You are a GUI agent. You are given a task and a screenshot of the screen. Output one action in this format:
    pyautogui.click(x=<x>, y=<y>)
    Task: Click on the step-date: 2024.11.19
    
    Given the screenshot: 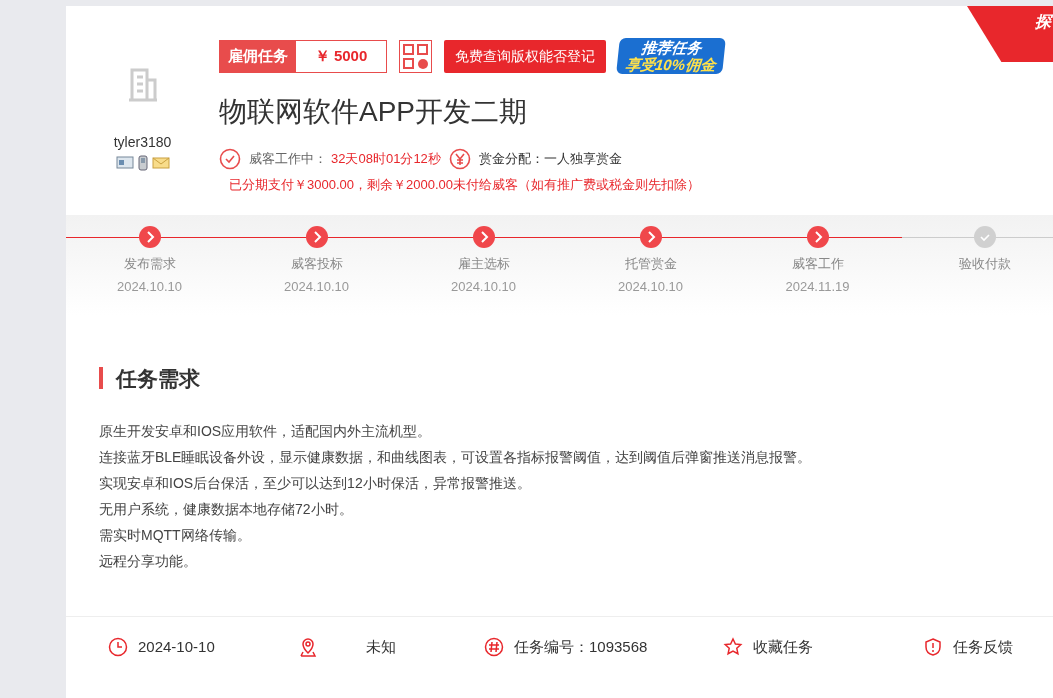 What is the action you would take?
    pyautogui.click(x=817, y=287)
    